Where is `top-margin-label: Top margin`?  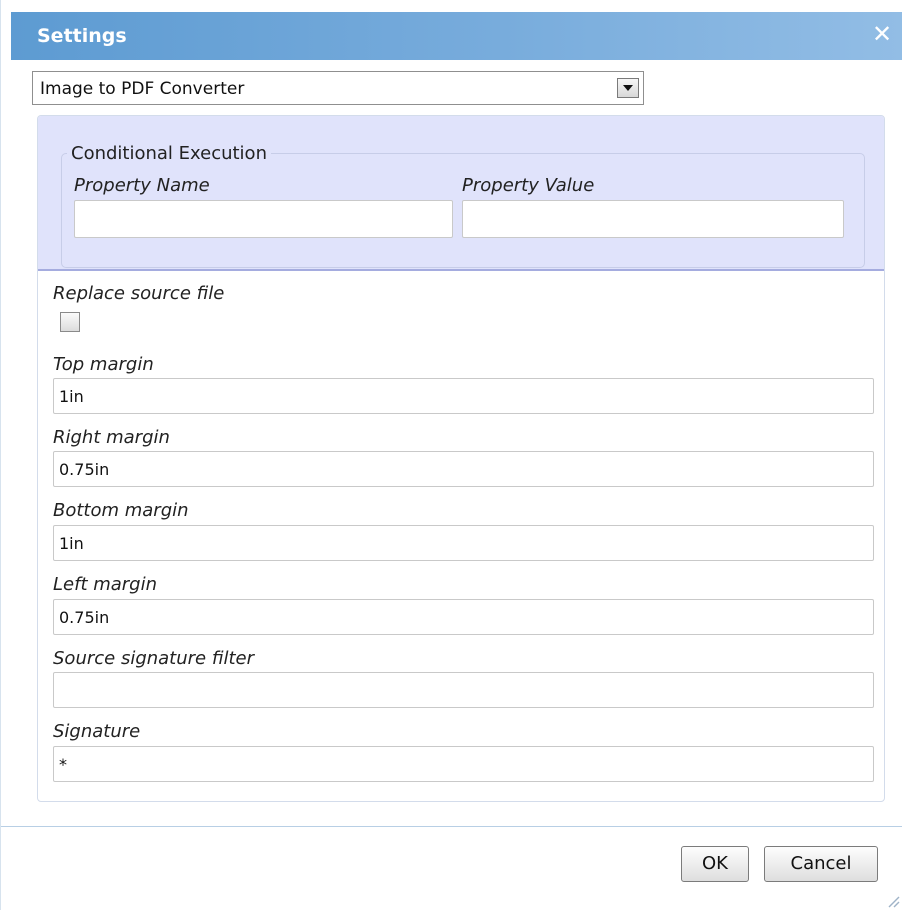
top-margin-label: Top margin is located at coordinates (103, 364).